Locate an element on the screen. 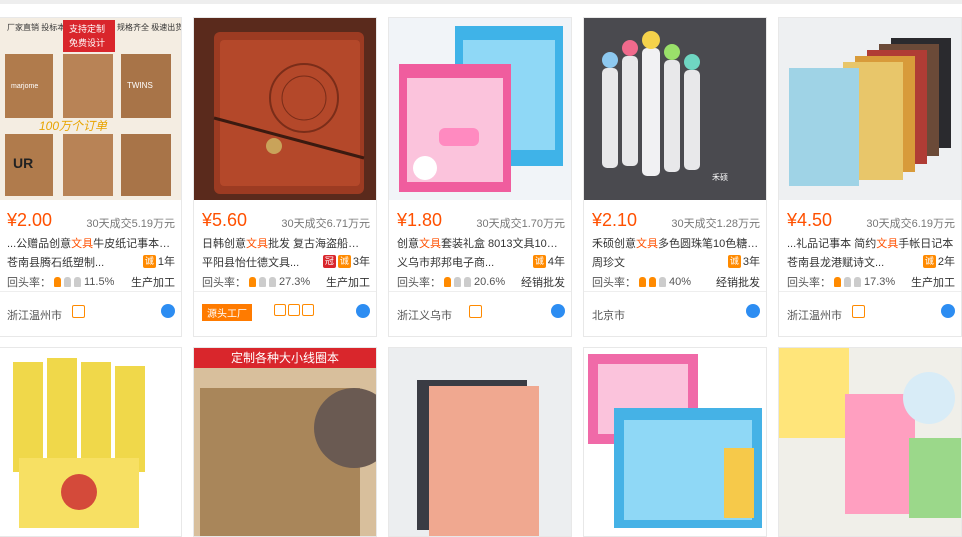  promo-banner: 定制各种大小线圈本 is located at coordinates (285, 358).